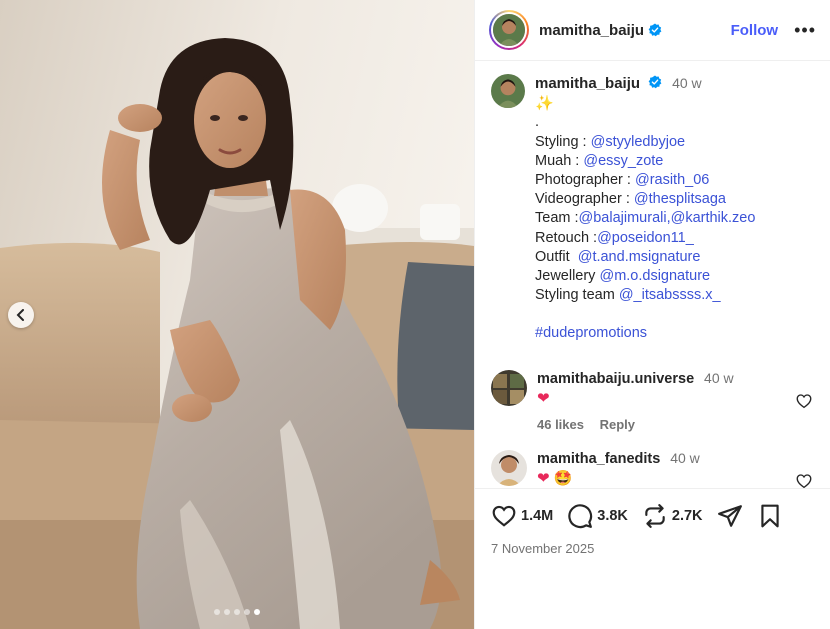  I want to click on caption-line-label: Styling :, so click(563, 141).